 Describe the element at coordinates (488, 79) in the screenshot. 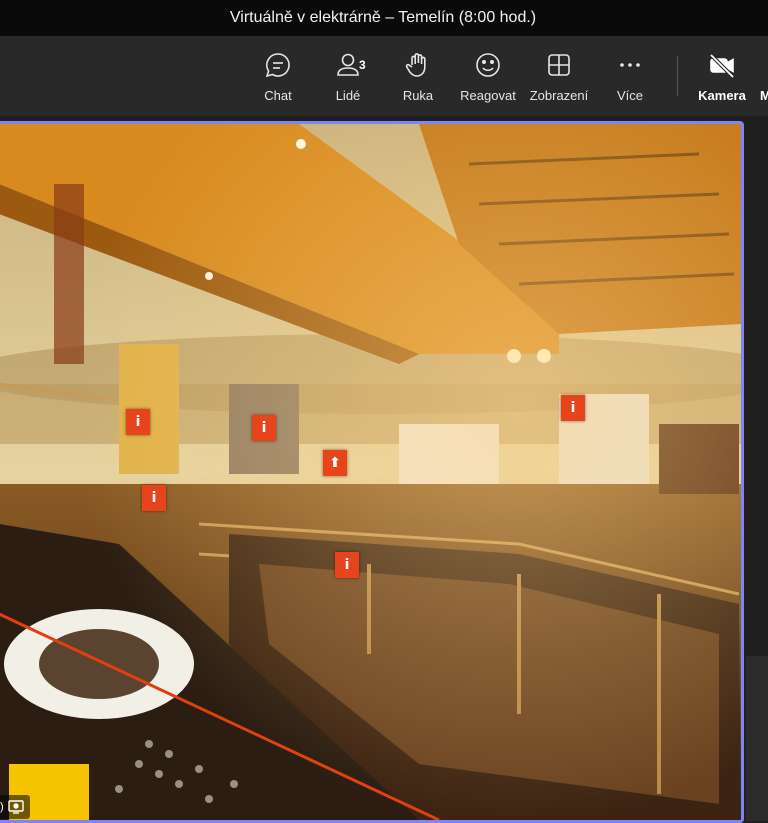

I see `react-button: Reagovat` at that location.